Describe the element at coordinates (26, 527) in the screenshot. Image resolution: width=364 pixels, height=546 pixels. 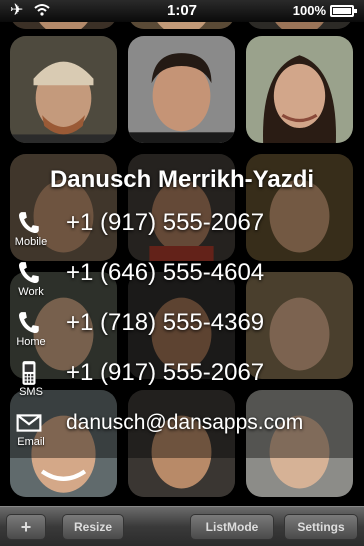
I see `add-button: +` at that location.